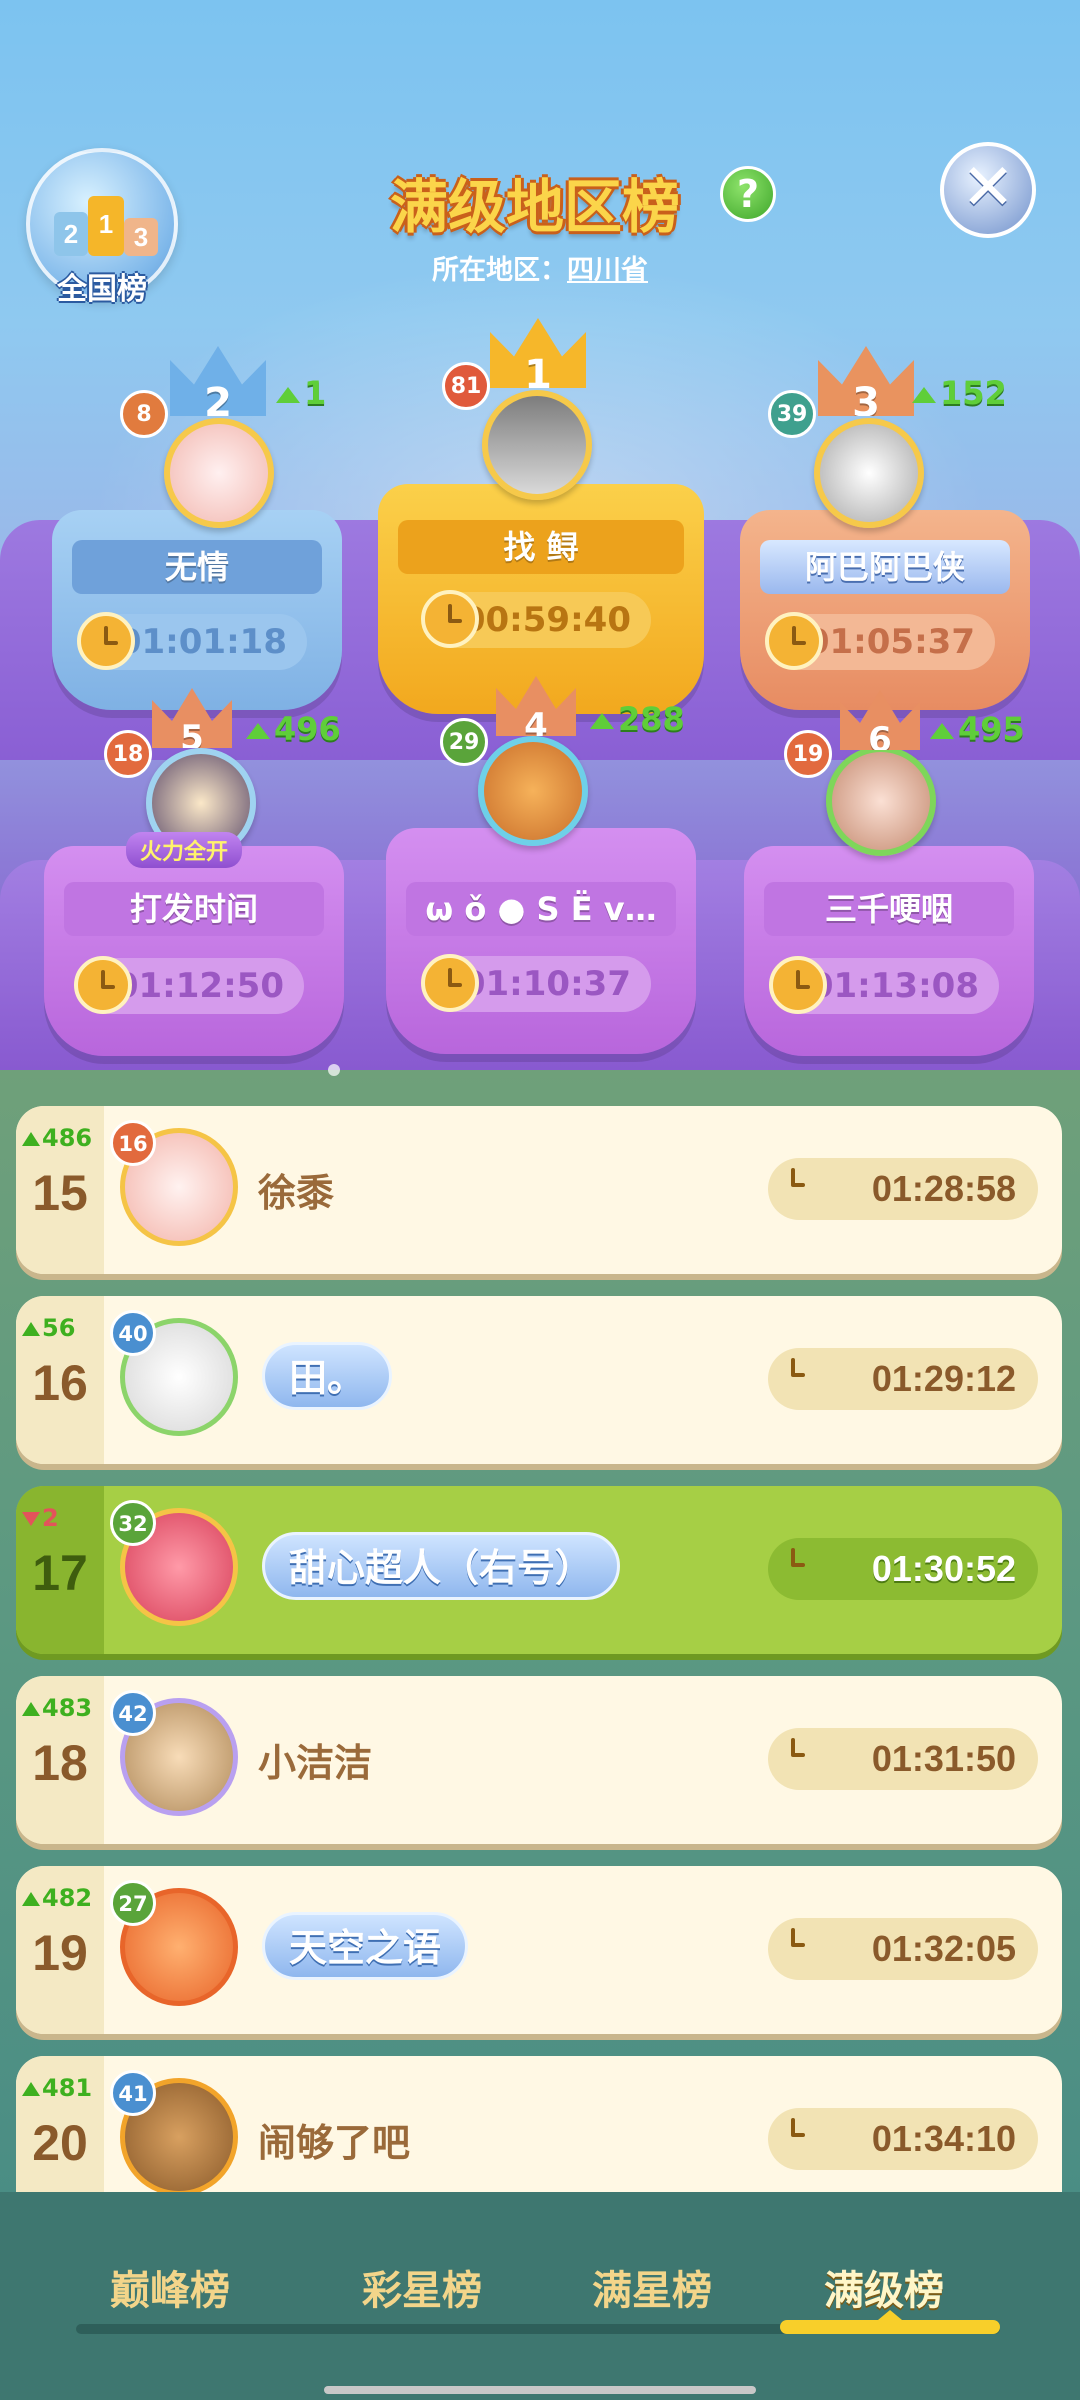 The image size is (1080, 2400). Describe the element at coordinates (607, 270) in the screenshot. I see `region-link: 四川省` at that location.